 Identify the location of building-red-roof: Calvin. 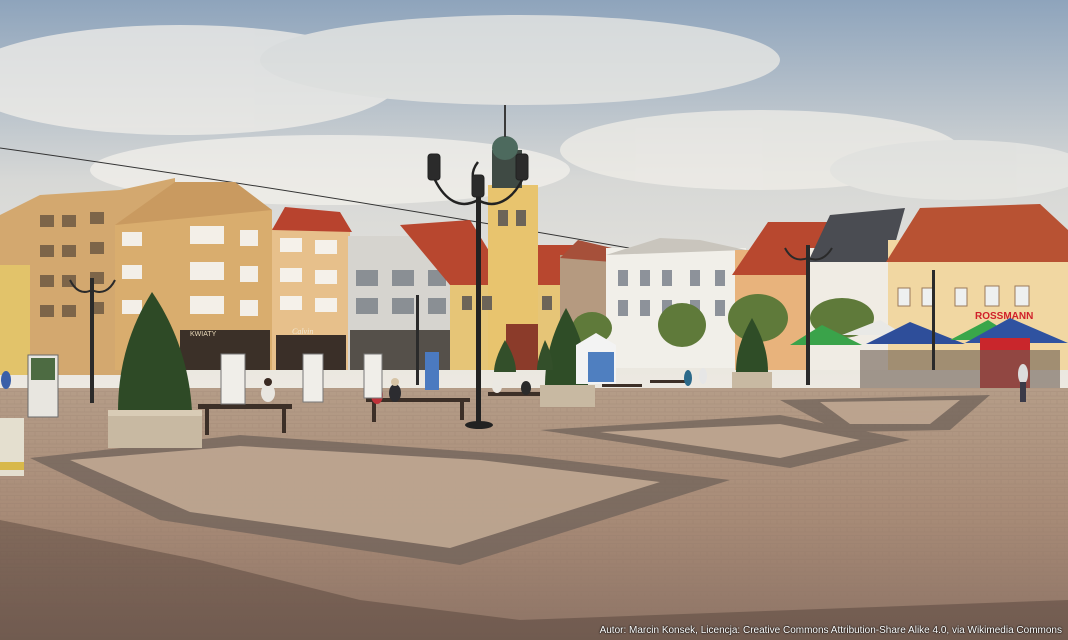
(312, 288).